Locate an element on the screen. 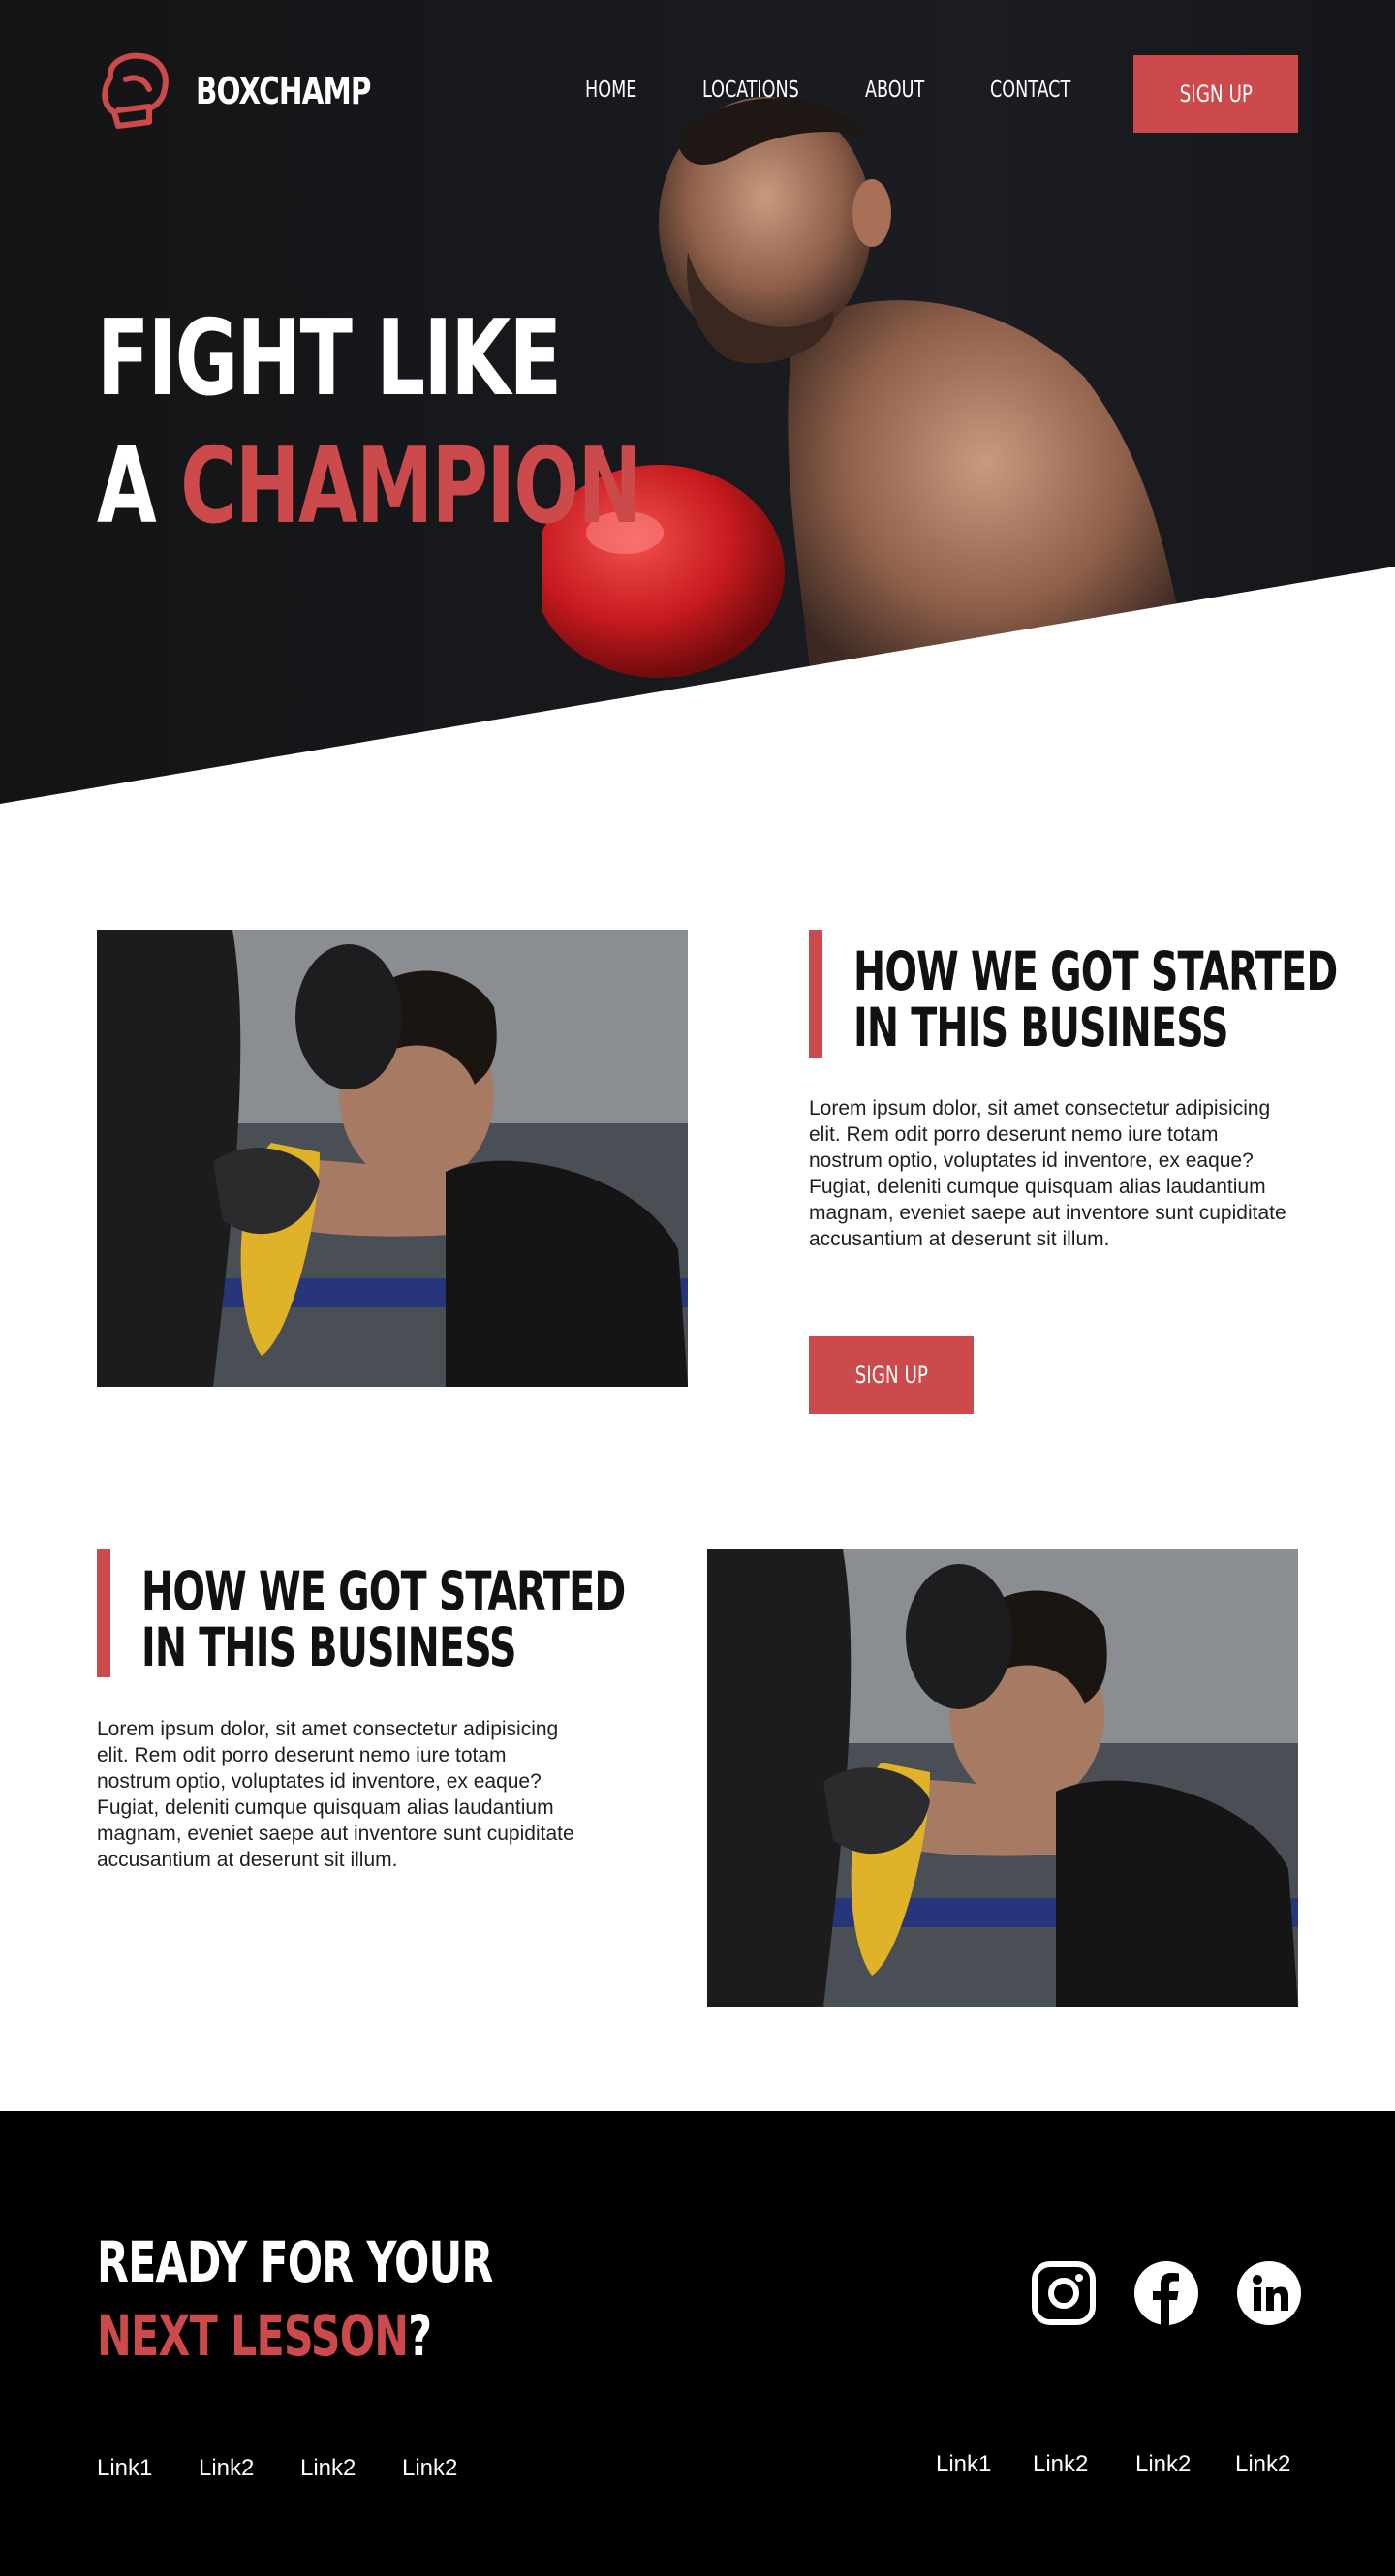  footer-cta-accent: NEXT LESSON is located at coordinates (253, 2336).